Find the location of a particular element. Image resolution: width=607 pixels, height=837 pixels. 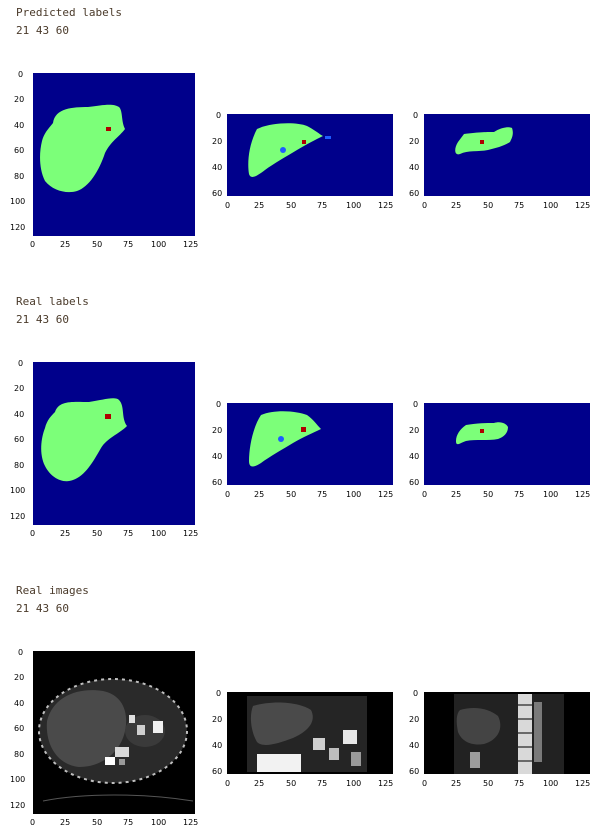

real-axial-image is located at coordinates (114, 443).